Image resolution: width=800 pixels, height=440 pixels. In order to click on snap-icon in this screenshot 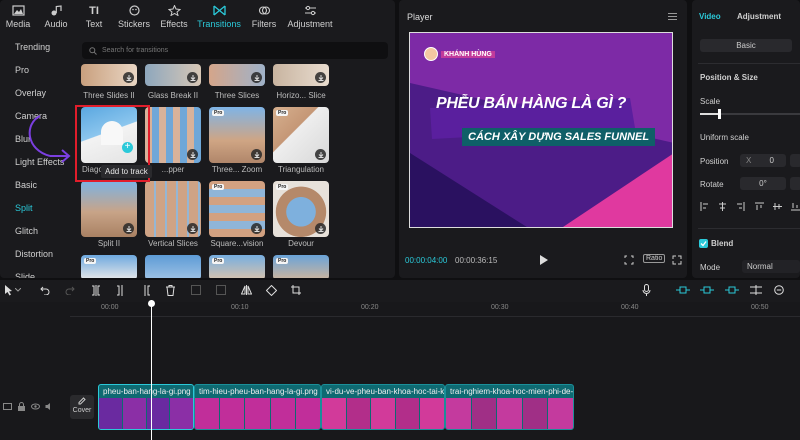, I will do `click(707, 290)`.